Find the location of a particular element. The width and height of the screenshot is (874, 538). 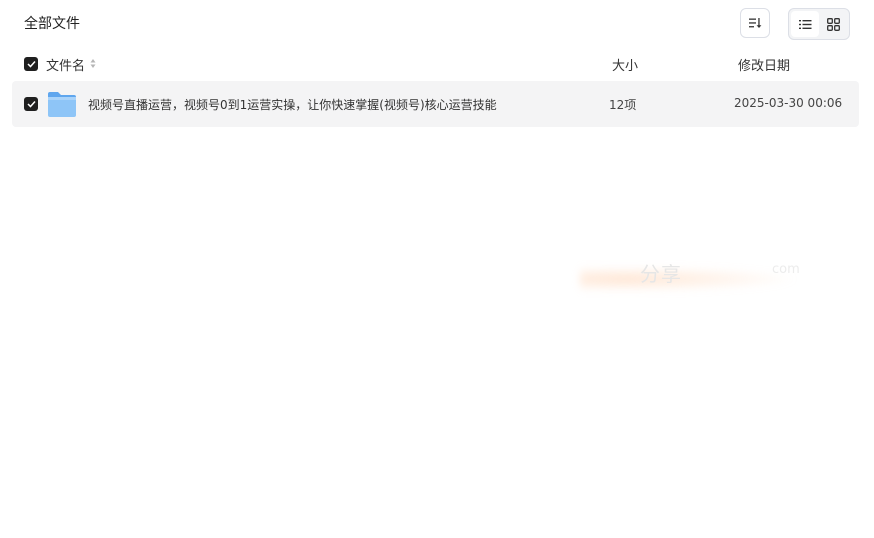

file-size: 12项 is located at coordinates (623, 105).